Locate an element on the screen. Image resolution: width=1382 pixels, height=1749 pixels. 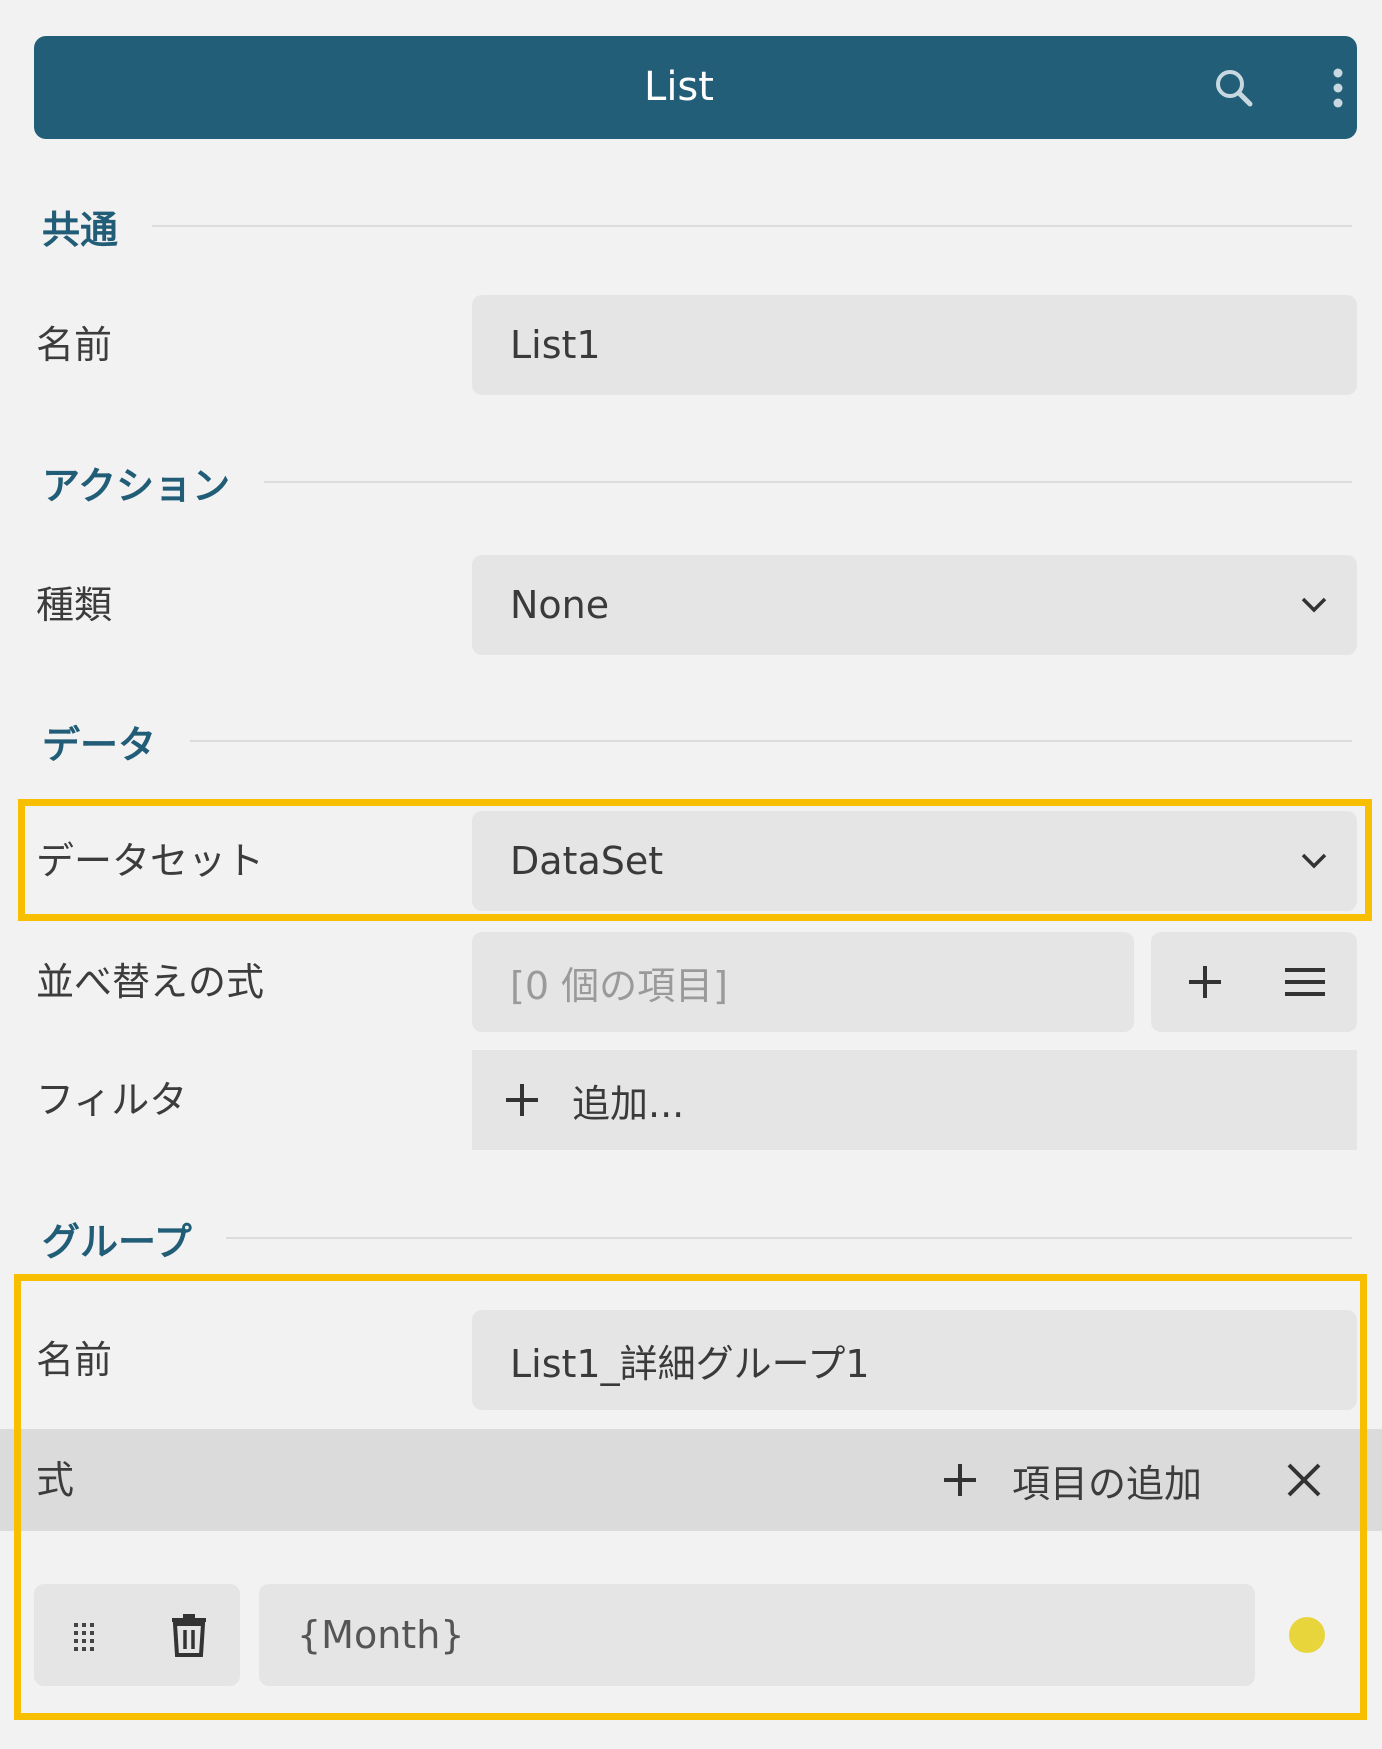
action-type-label: 種類 is located at coordinates (74, 605).